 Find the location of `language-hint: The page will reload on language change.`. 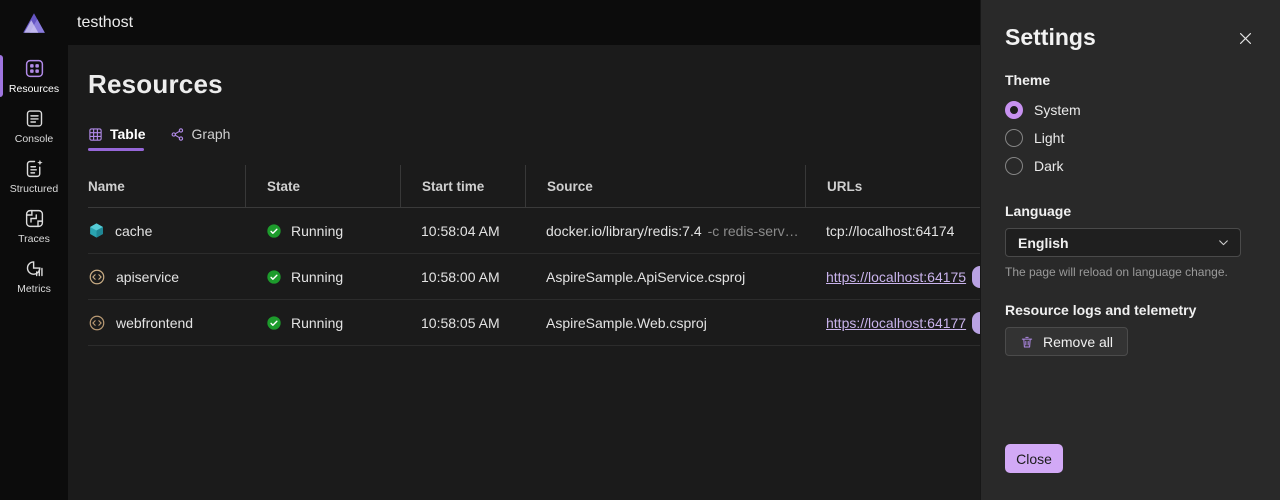

language-hint: The page will reload on language change. is located at coordinates (1116, 272).